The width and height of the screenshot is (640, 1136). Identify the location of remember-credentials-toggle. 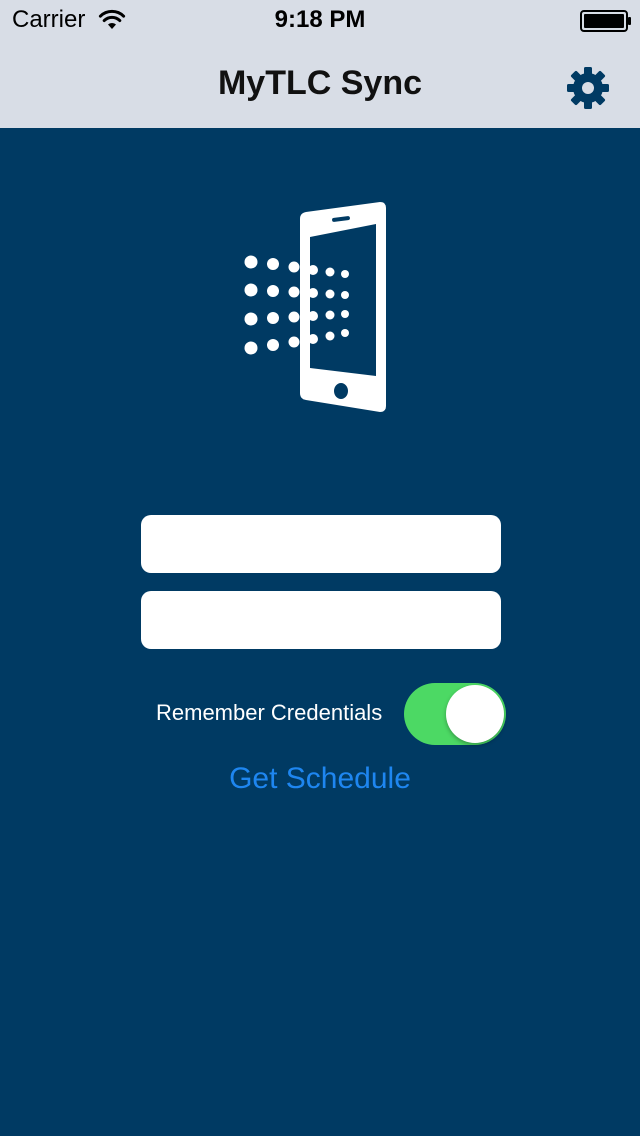
(455, 714).